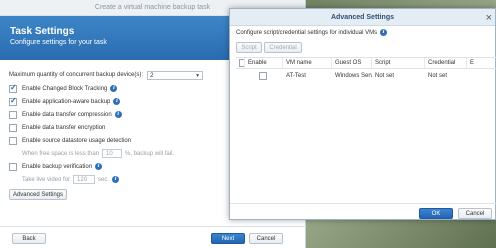 This screenshot has width=496, height=248. Describe the element at coordinates (13, 101) in the screenshot. I see `app-aware-checkbox` at that location.